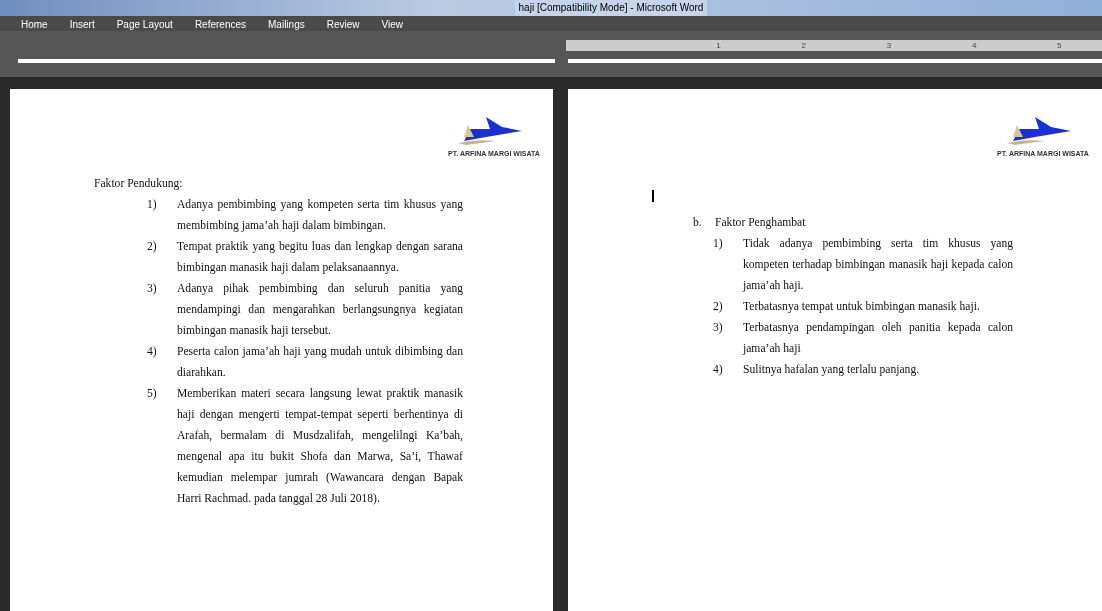 Image resolution: width=1102 pixels, height=611 pixels. I want to click on list-item-text: Peserta calon jama’ah haji yang mudah untuk dibimbing dan diarahkan., so click(320, 362).